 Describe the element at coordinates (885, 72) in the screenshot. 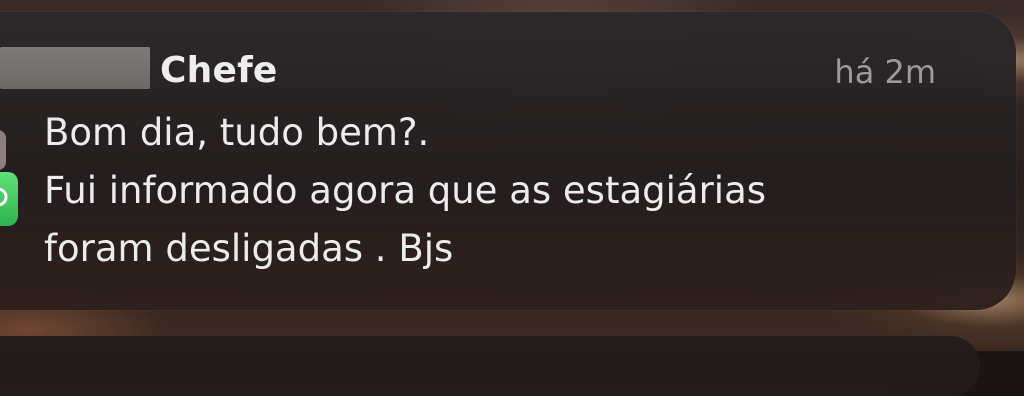

I see `notification-timestamp: há 2m` at that location.